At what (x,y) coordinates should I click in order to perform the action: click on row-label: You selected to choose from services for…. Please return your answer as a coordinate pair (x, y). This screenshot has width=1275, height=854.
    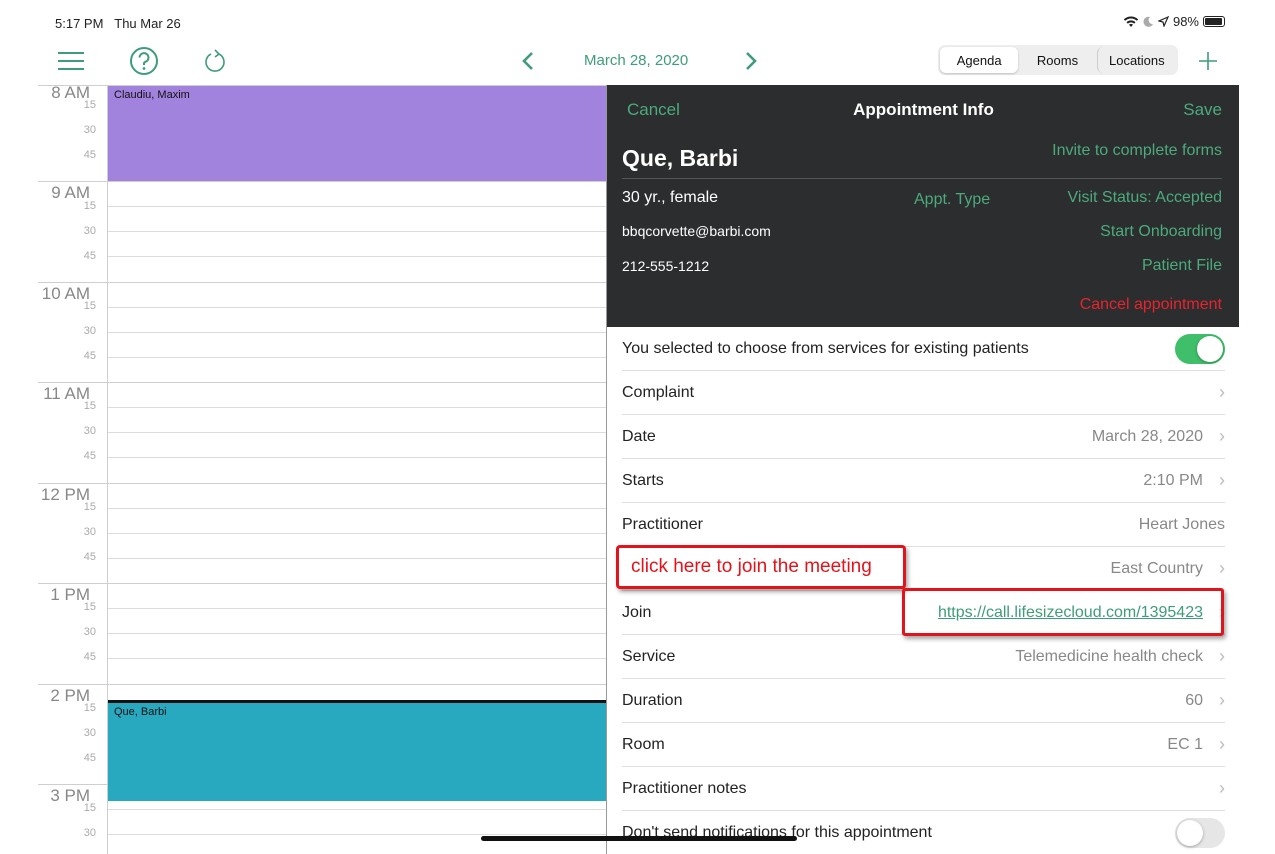
    Looking at the image, I should click on (825, 348).